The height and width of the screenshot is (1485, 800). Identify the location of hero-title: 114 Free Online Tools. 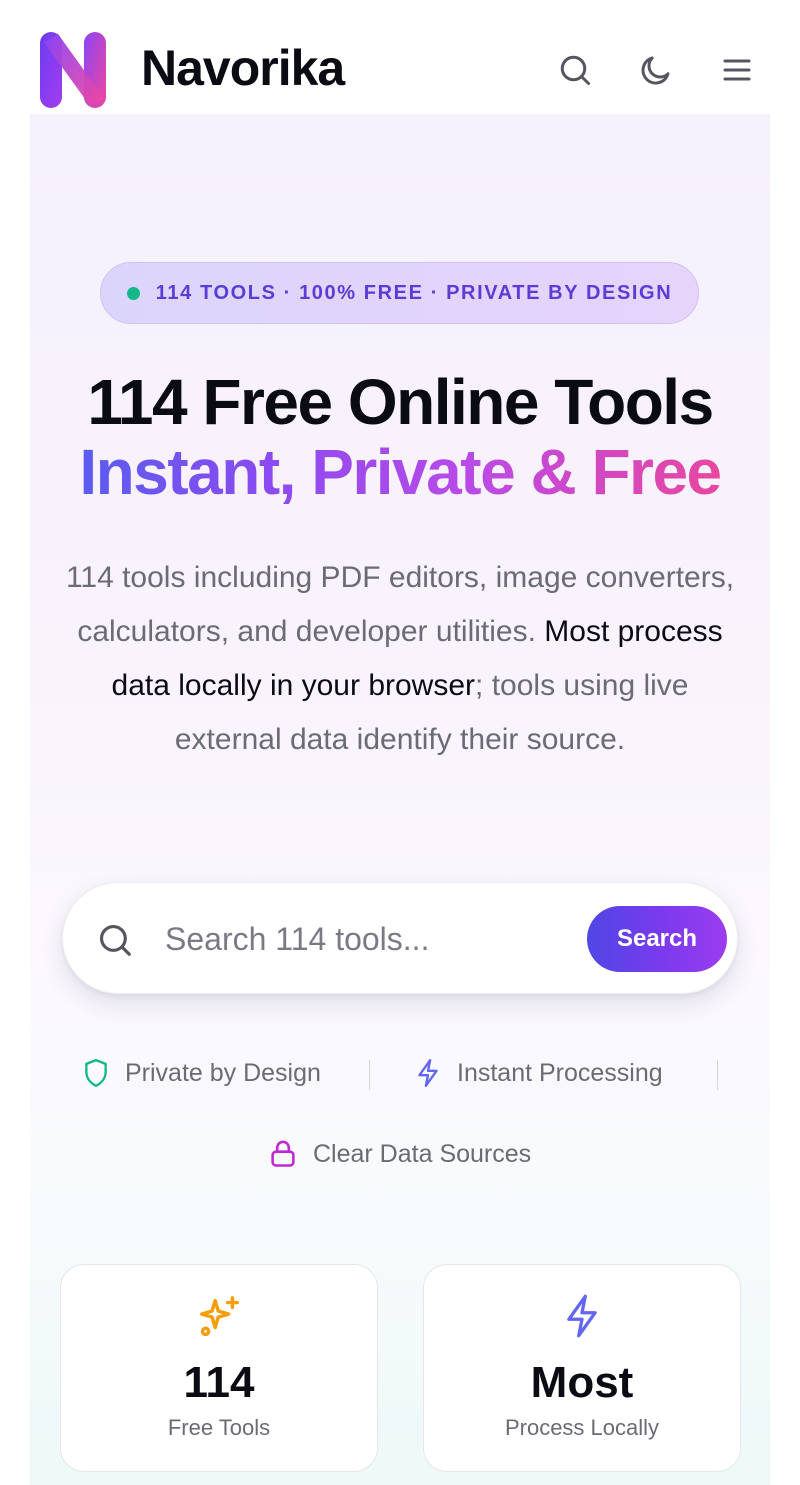
(400, 402).